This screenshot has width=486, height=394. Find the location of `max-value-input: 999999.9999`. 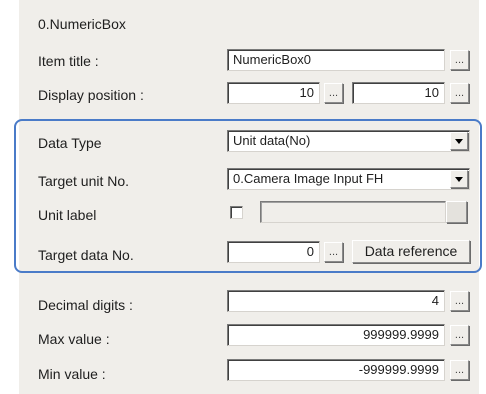

max-value-input: 999999.9999 is located at coordinates (336, 335).